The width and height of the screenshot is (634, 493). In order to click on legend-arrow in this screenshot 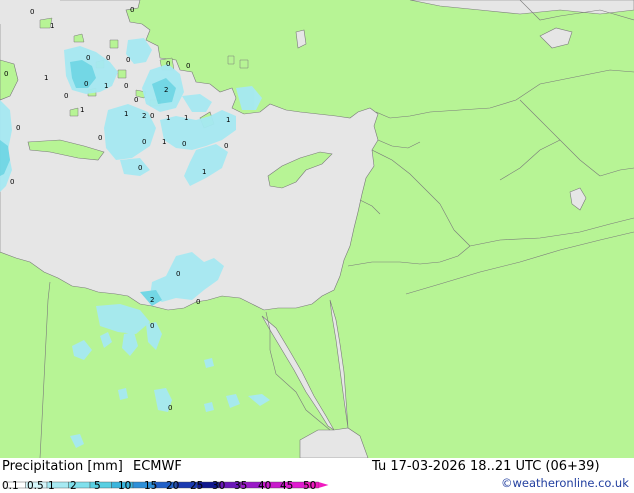, I will do `click(323, 485)`.